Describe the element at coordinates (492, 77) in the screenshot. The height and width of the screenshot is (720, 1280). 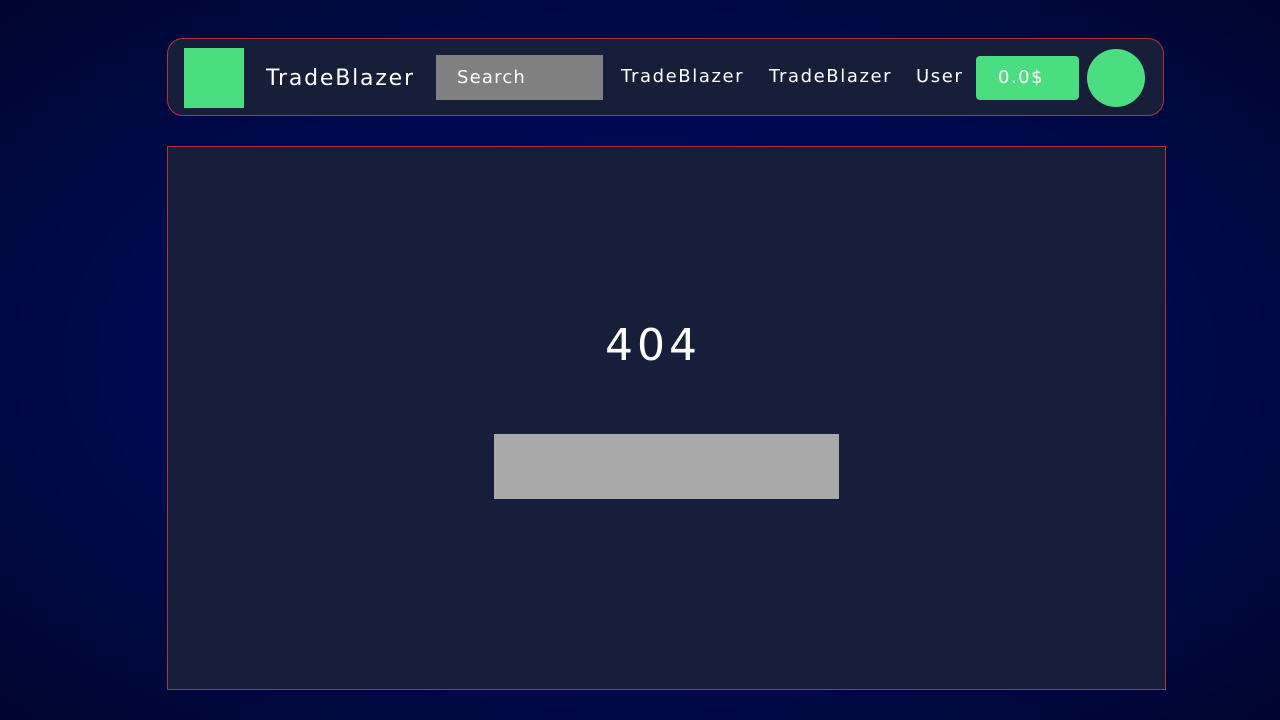
I see `search-placeholder: Search` at that location.